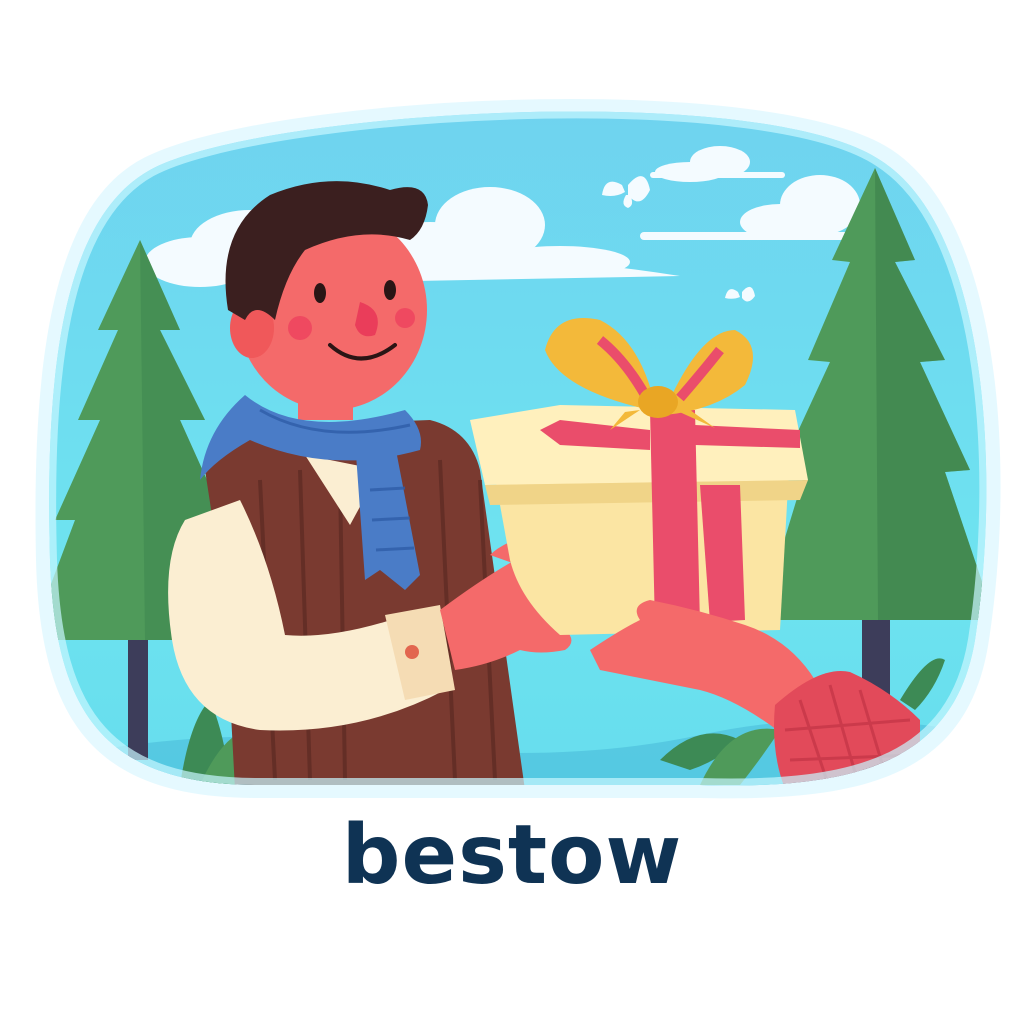  I want to click on cuff-button, so click(412, 652).